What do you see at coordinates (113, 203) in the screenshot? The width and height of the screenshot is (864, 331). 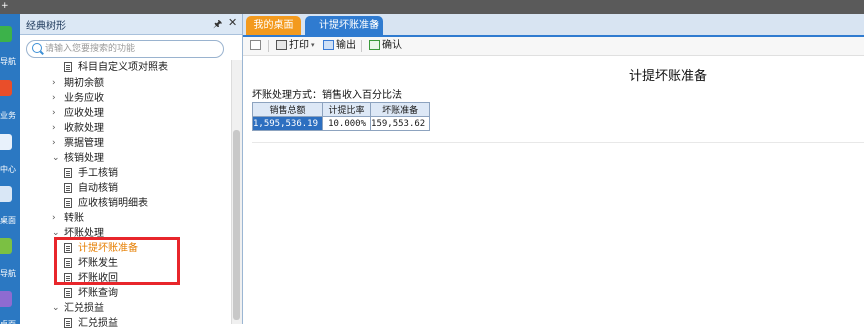 I see `tree-item-label: 应收核销明细表` at bounding box center [113, 203].